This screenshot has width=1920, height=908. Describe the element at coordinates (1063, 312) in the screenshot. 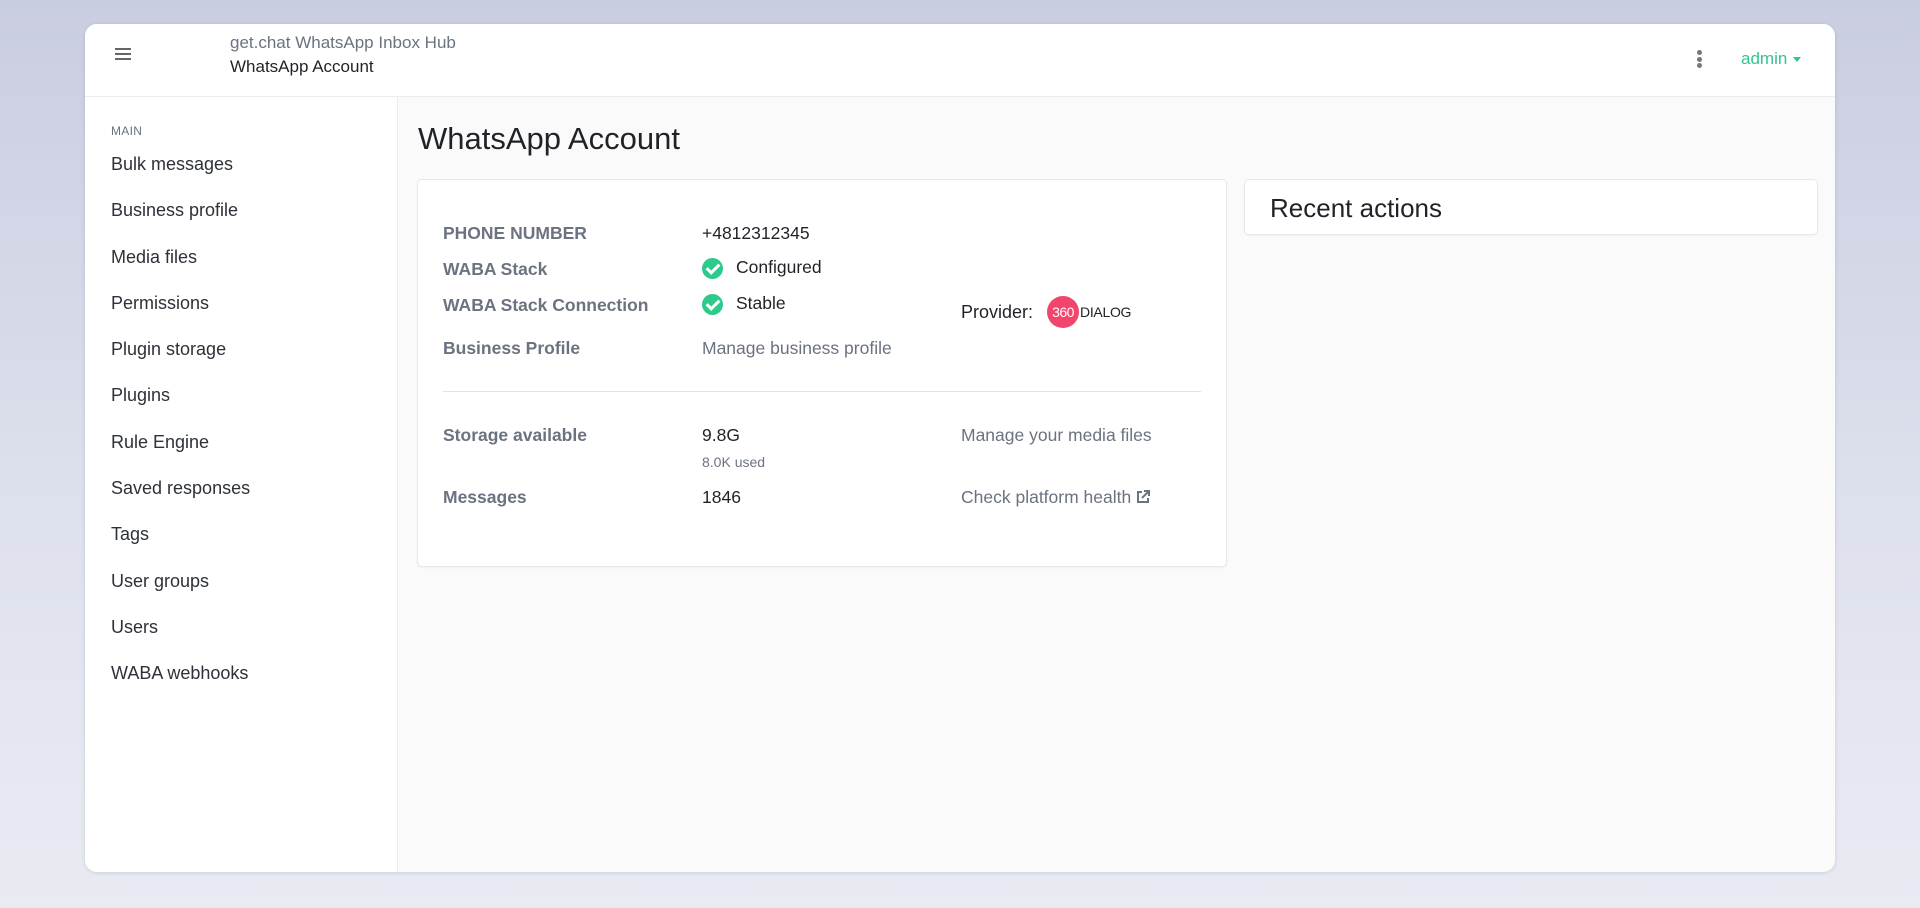

I see `provider-logo-mark: 360` at that location.